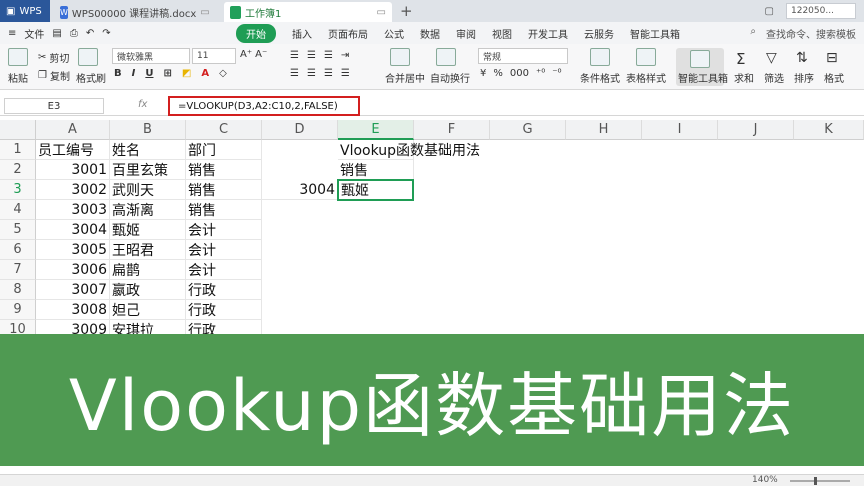 The image size is (864, 486). I want to click on tab-document: W WPS00000 课程讲稿.docx ▭, so click(134, 12).